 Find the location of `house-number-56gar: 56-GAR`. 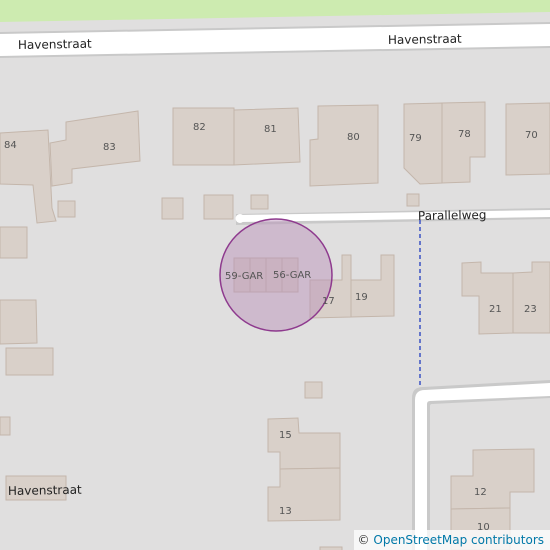

house-number-56gar: 56-GAR is located at coordinates (292, 275).